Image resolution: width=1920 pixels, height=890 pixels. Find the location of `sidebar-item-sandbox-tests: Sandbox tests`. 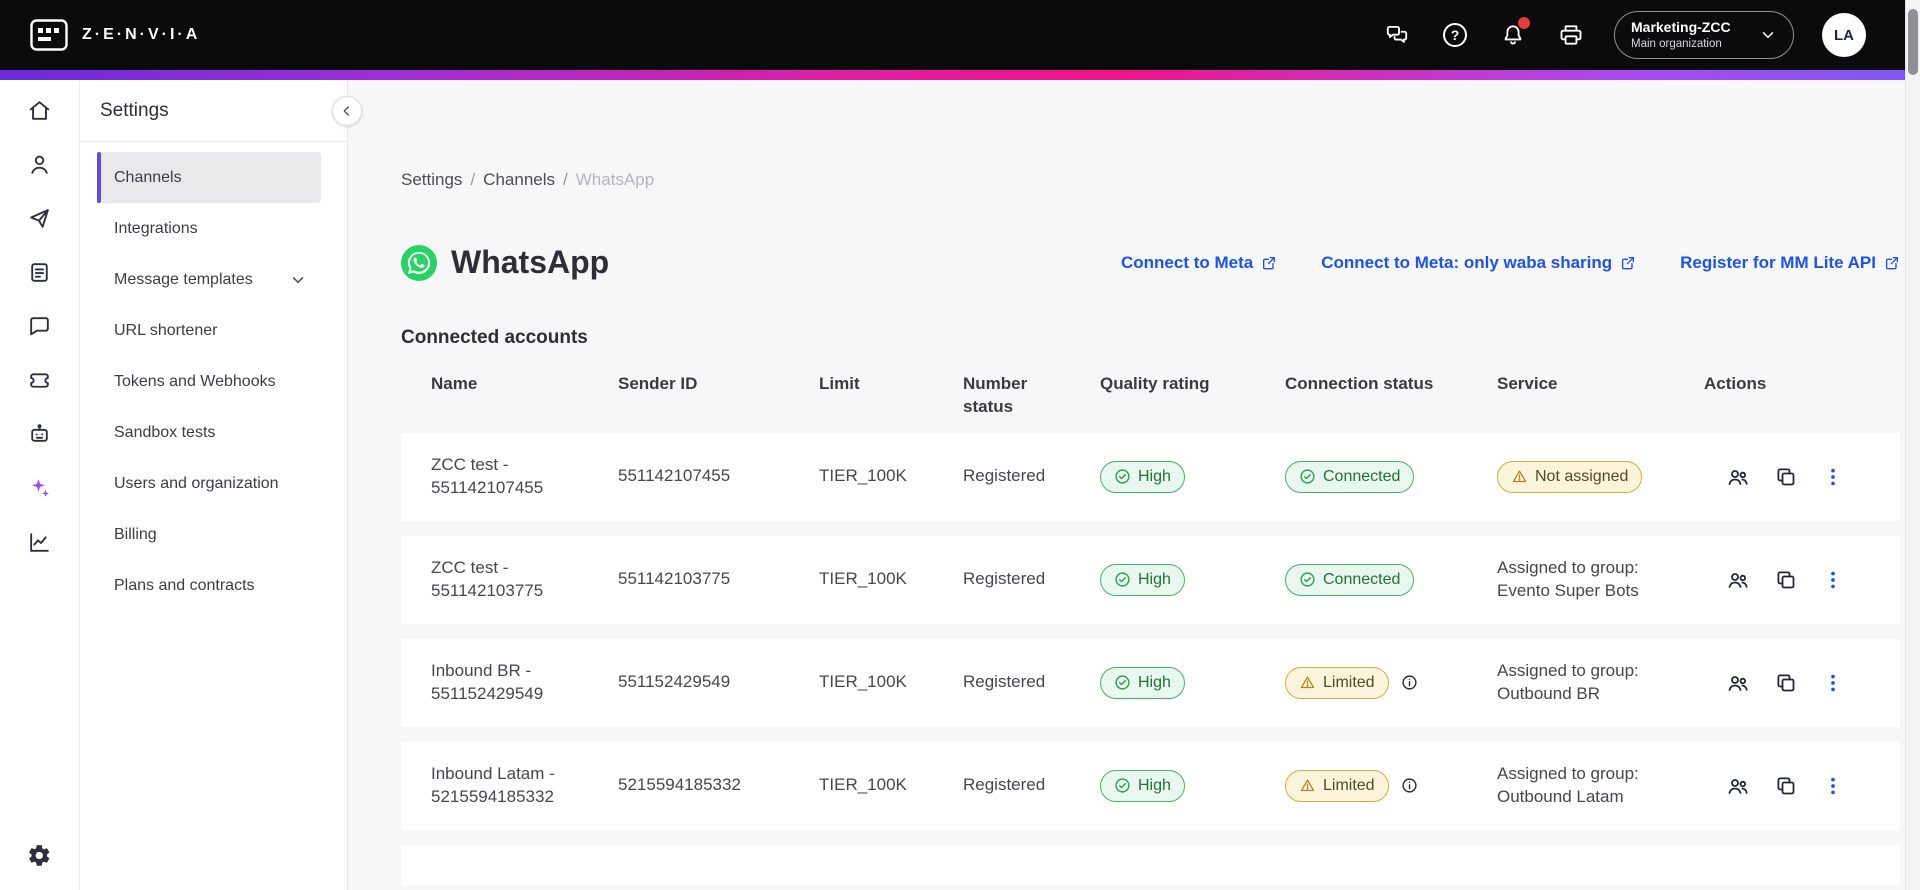

sidebar-item-sandbox-tests: Sandbox tests is located at coordinates (209, 432).